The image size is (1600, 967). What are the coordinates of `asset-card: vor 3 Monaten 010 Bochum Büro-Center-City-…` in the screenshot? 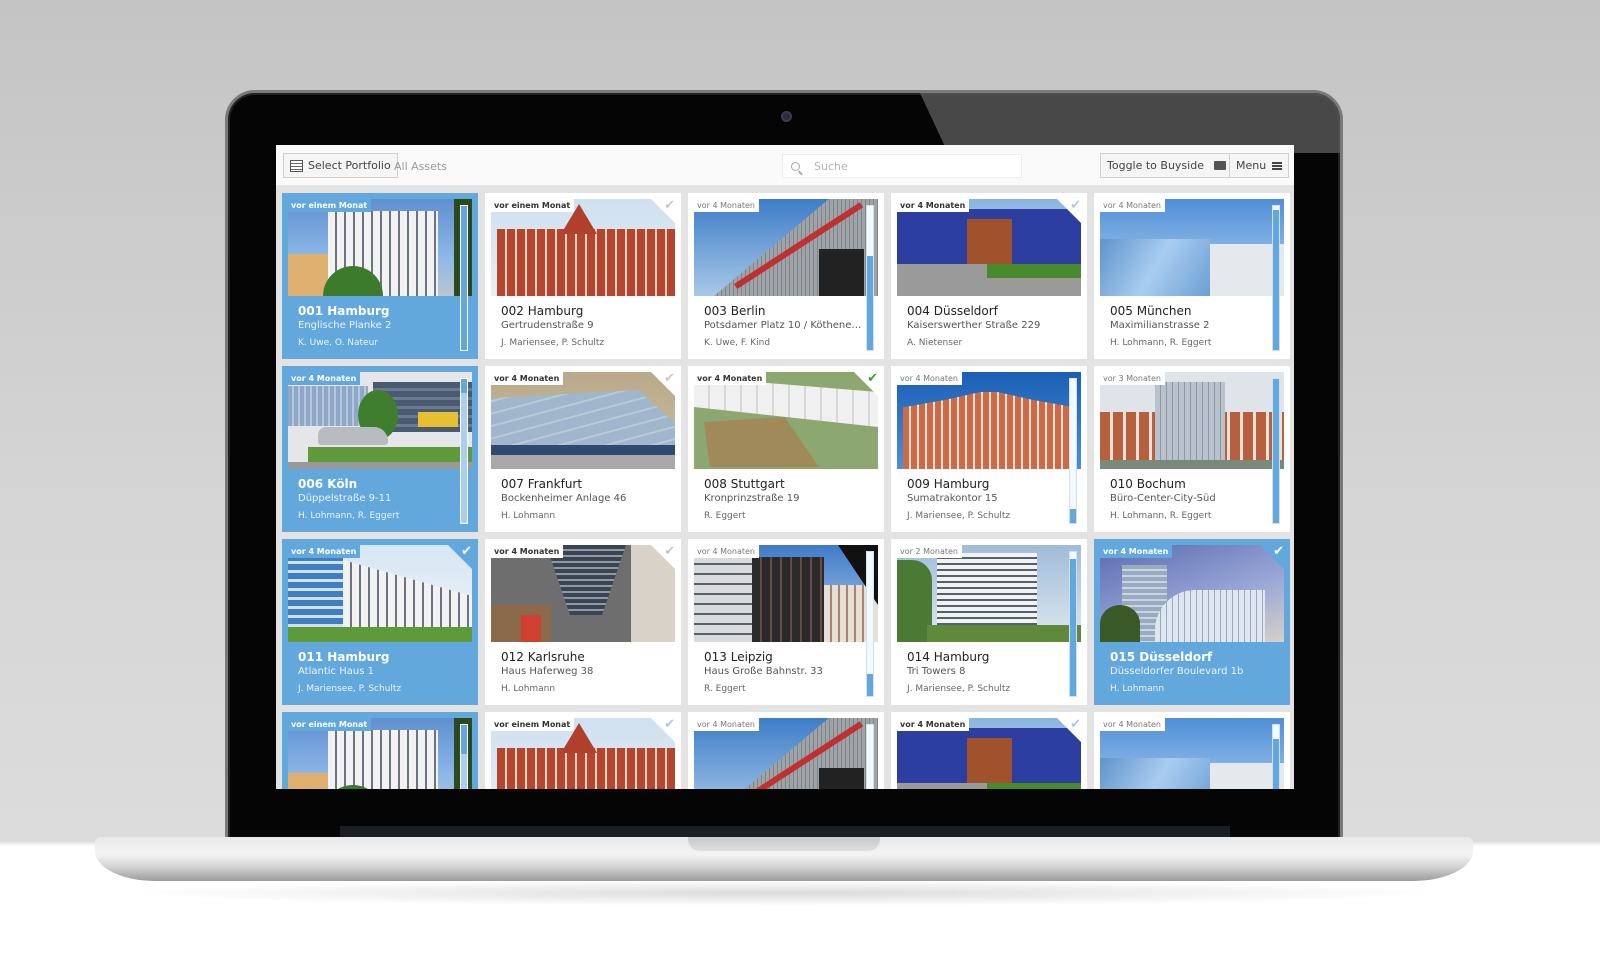 It's located at (1192, 449).